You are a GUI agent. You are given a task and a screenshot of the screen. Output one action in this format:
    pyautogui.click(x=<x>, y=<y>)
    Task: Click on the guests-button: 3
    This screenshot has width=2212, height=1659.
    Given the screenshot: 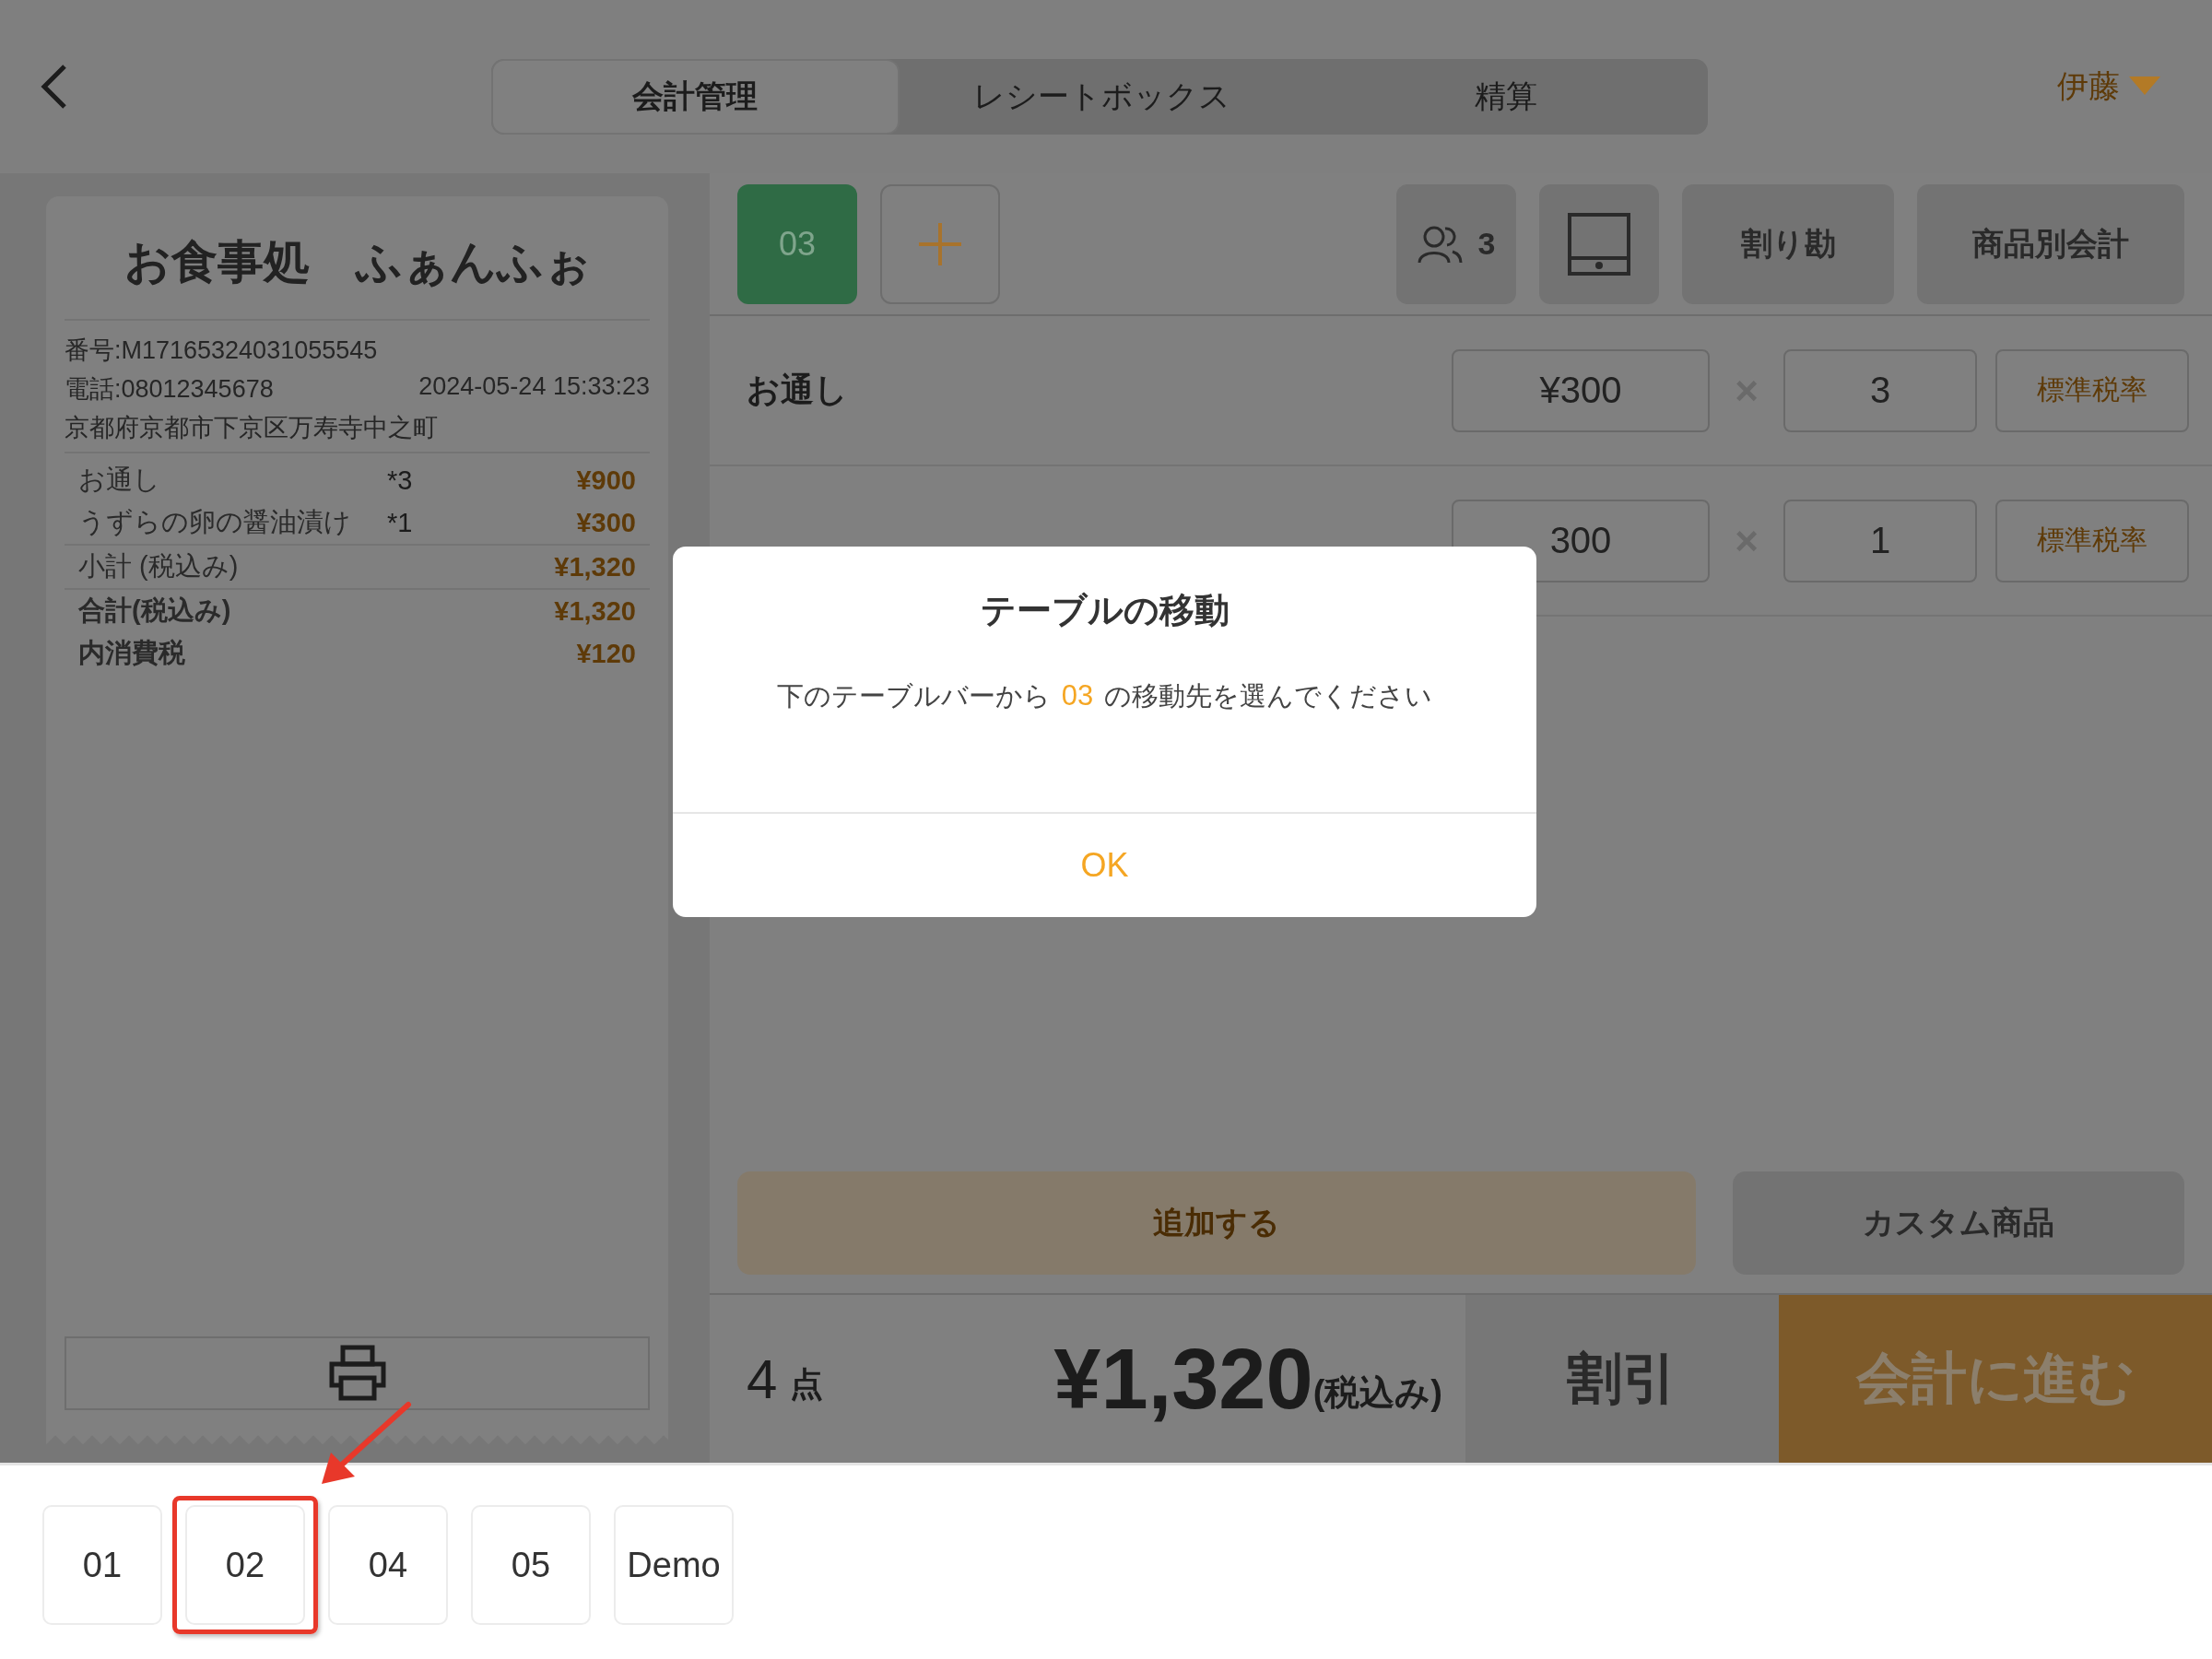 What is the action you would take?
    pyautogui.click(x=1456, y=243)
    